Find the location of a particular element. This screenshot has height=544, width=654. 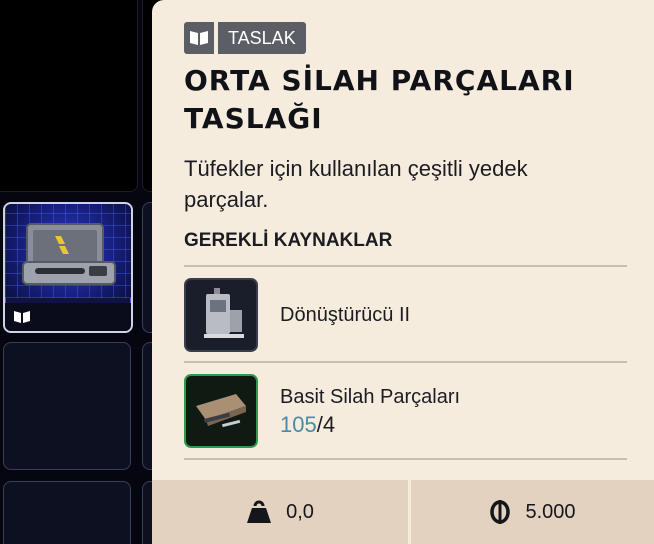

resource-quantity: 105/4 is located at coordinates (307, 425).